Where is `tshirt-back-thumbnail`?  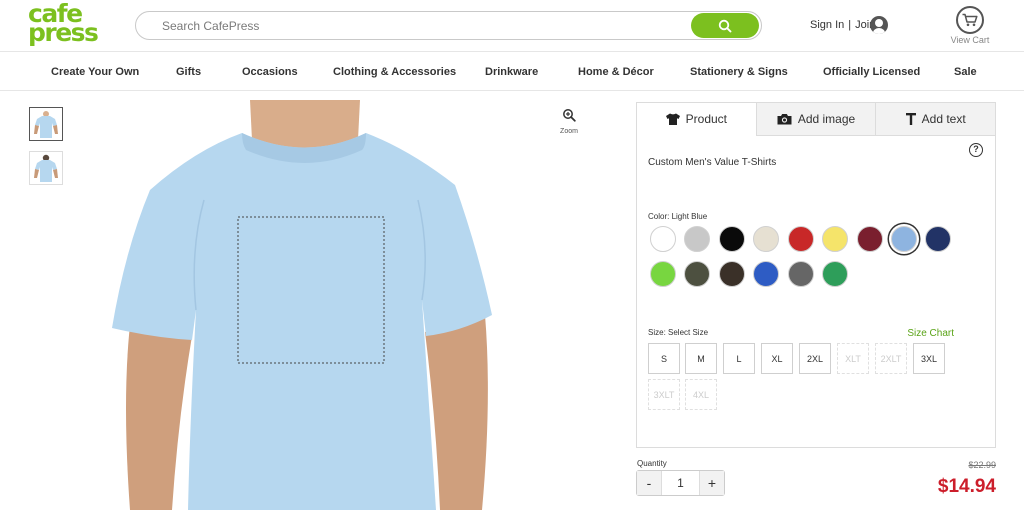
tshirt-back-thumbnail is located at coordinates (46, 168).